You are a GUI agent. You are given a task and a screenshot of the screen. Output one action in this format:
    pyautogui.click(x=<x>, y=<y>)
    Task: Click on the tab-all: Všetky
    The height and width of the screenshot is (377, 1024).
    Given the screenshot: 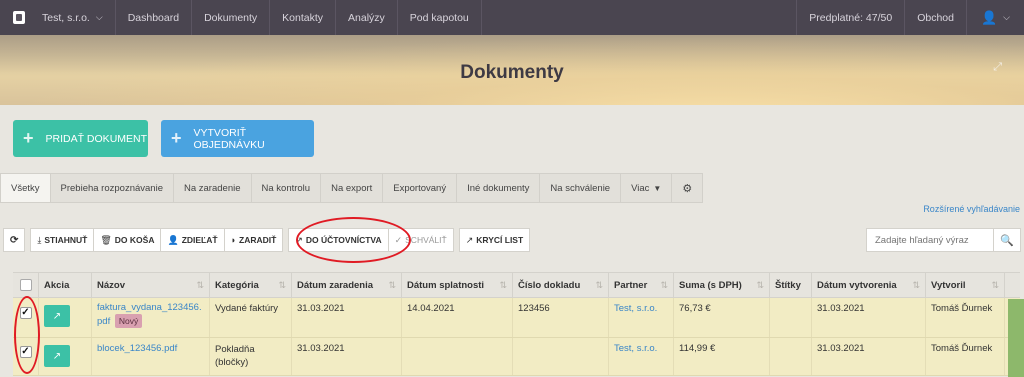 What is the action you would take?
    pyautogui.click(x=25, y=188)
    